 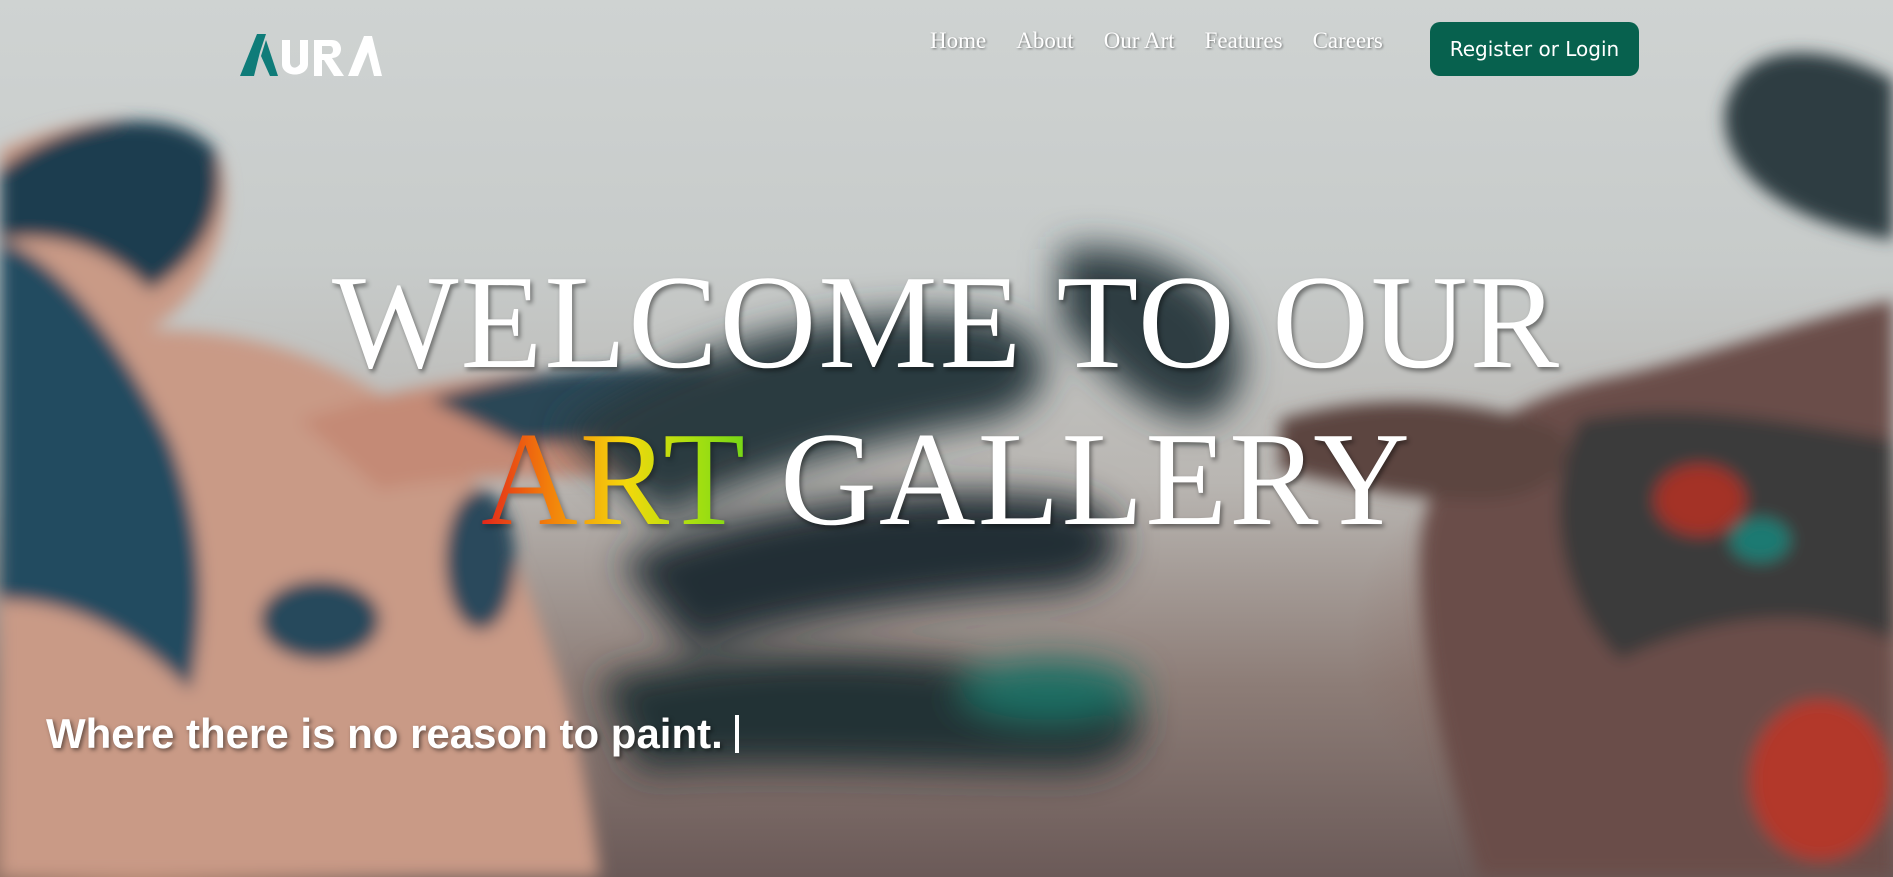 What do you see at coordinates (384, 733) in the screenshot?
I see `tagline-text: Where there is no reason to paint.` at bounding box center [384, 733].